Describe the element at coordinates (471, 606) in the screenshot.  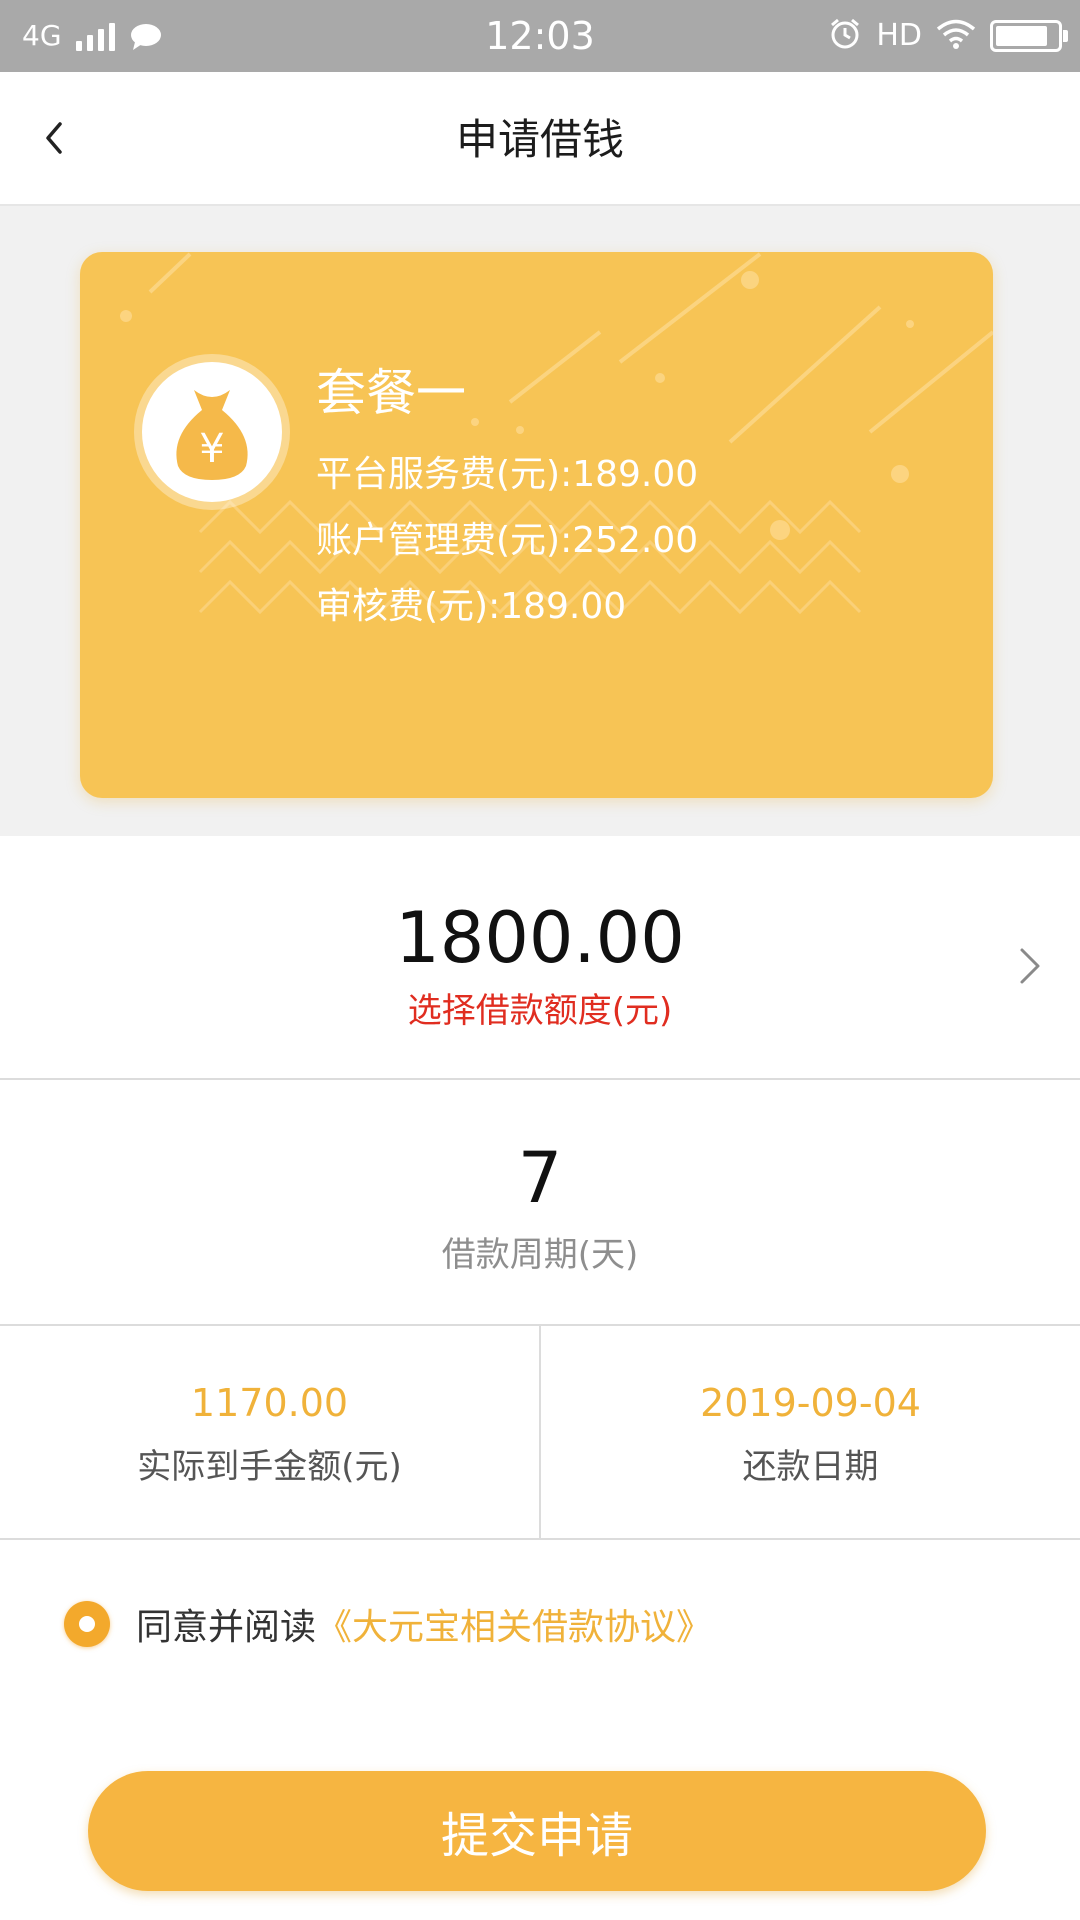
I see `review-fee: 审核费(元):189.00` at that location.